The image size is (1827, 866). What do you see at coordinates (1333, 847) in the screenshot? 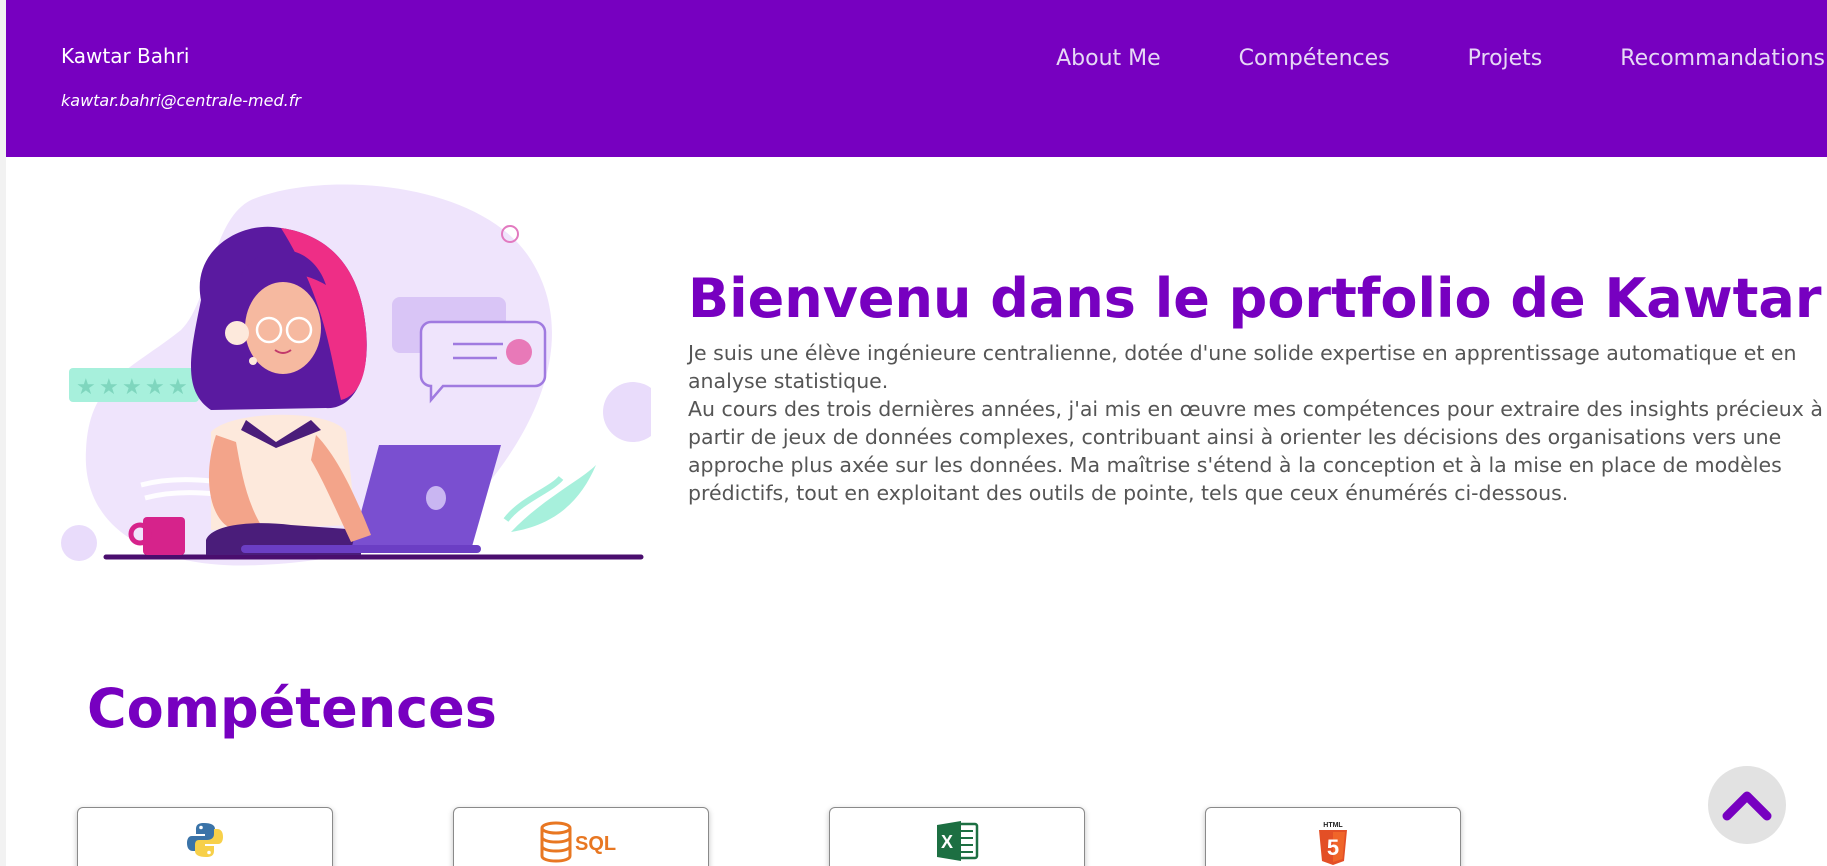
I see `html5-number: 5` at bounding box center [1333, 847].